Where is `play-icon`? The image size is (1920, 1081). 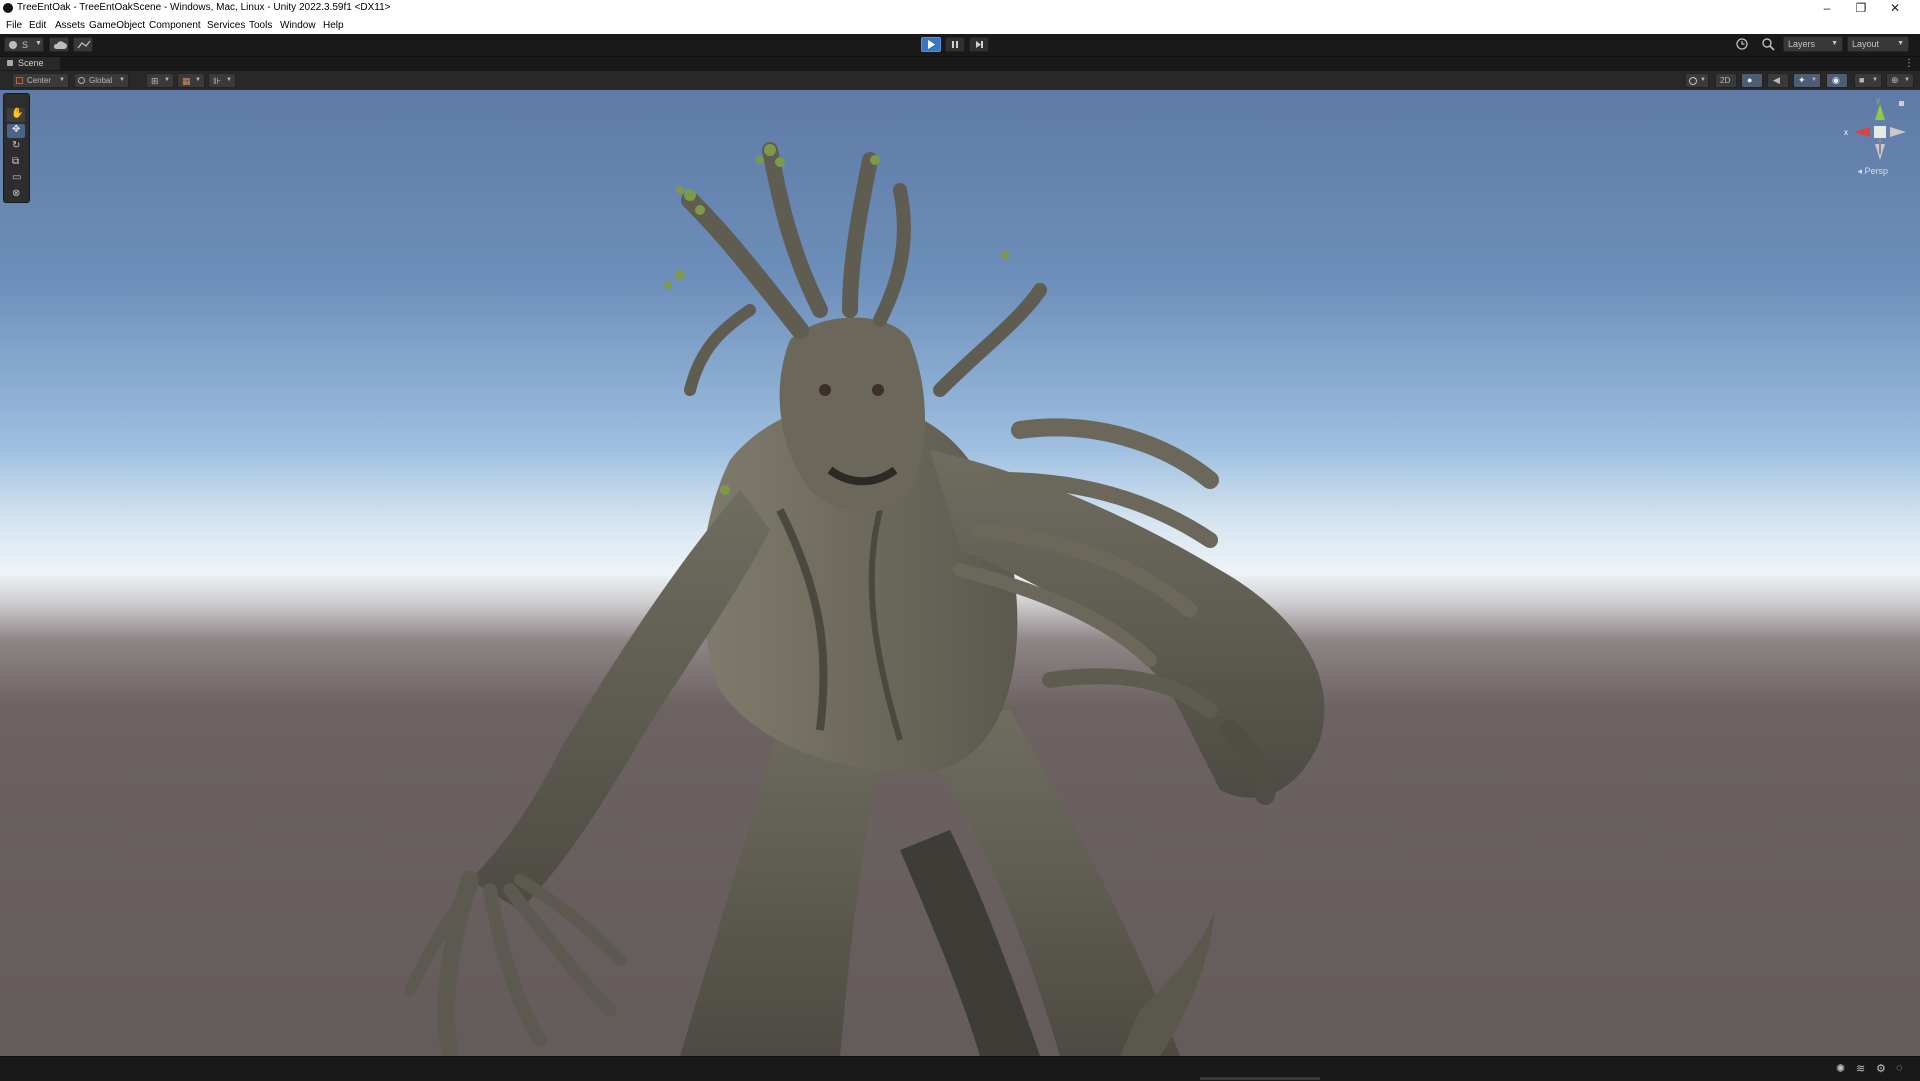
play-icon is located at coordinates (931, 44).